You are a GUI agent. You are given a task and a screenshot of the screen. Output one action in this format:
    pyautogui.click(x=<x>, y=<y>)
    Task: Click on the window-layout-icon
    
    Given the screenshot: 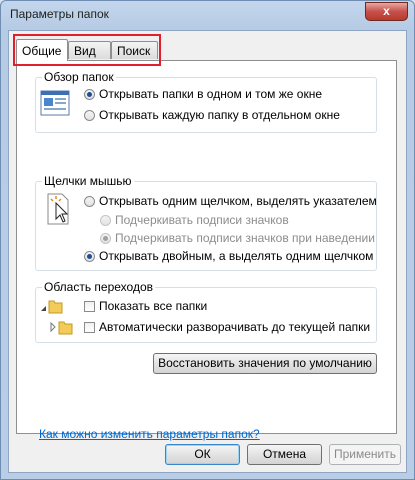 What is the action you would take?
    pyautogui.click(x=55, y=103)
    